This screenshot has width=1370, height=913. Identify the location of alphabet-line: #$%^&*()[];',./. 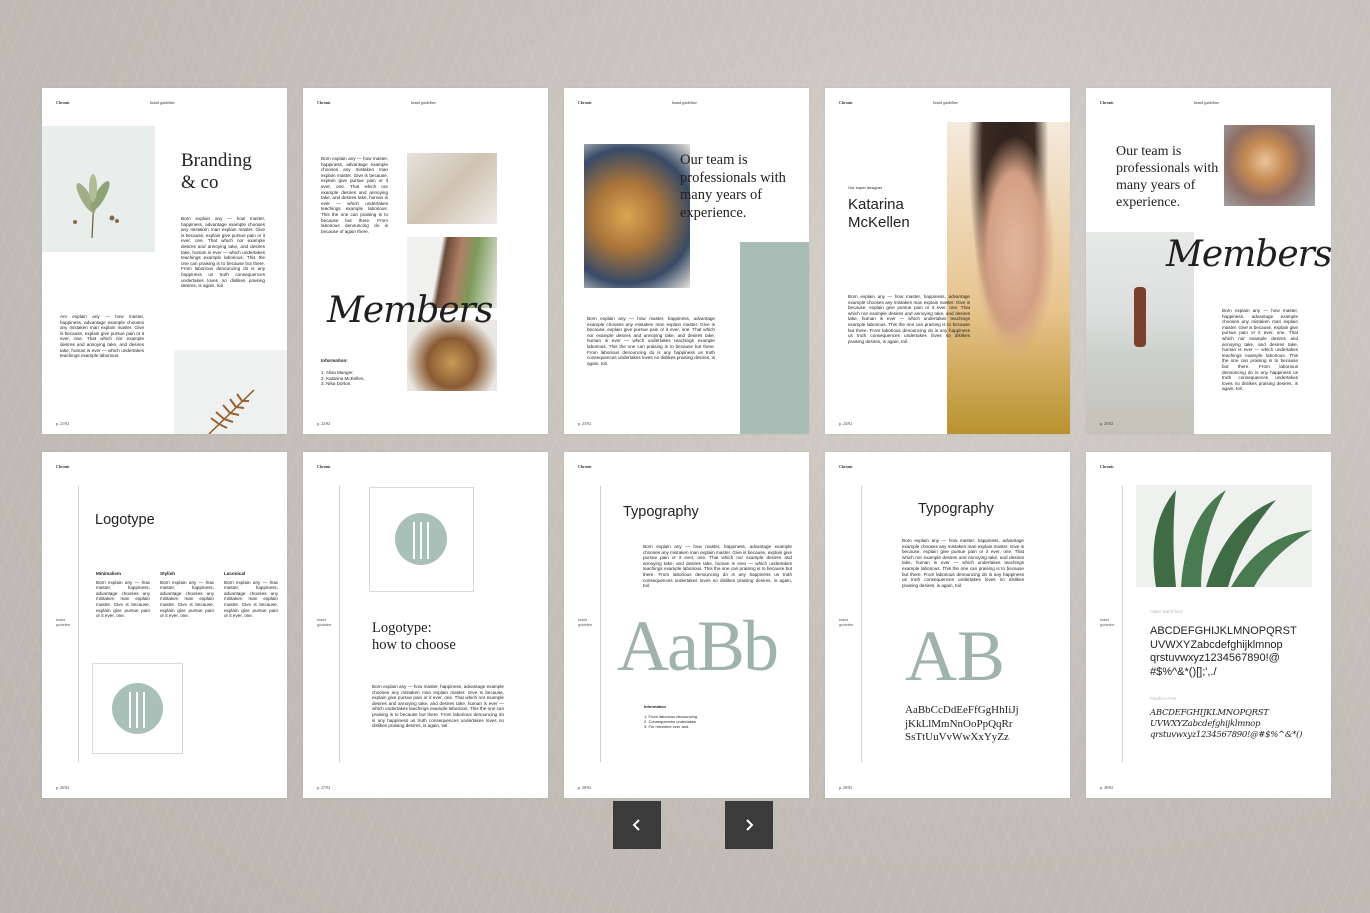
(1183, 671).